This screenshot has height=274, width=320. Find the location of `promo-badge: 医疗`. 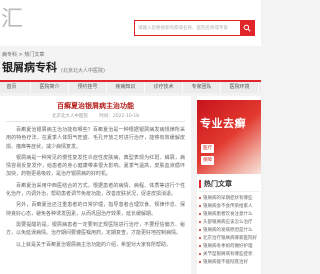

promo-badge: 医疗 is located at coordinates (207, 148).